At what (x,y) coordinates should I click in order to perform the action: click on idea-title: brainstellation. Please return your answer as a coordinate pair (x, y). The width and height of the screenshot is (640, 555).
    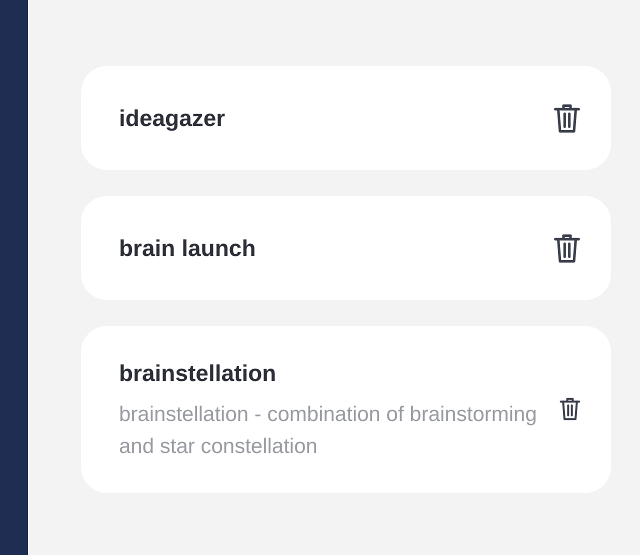
    Looking at the image, I should click on (198, 373).